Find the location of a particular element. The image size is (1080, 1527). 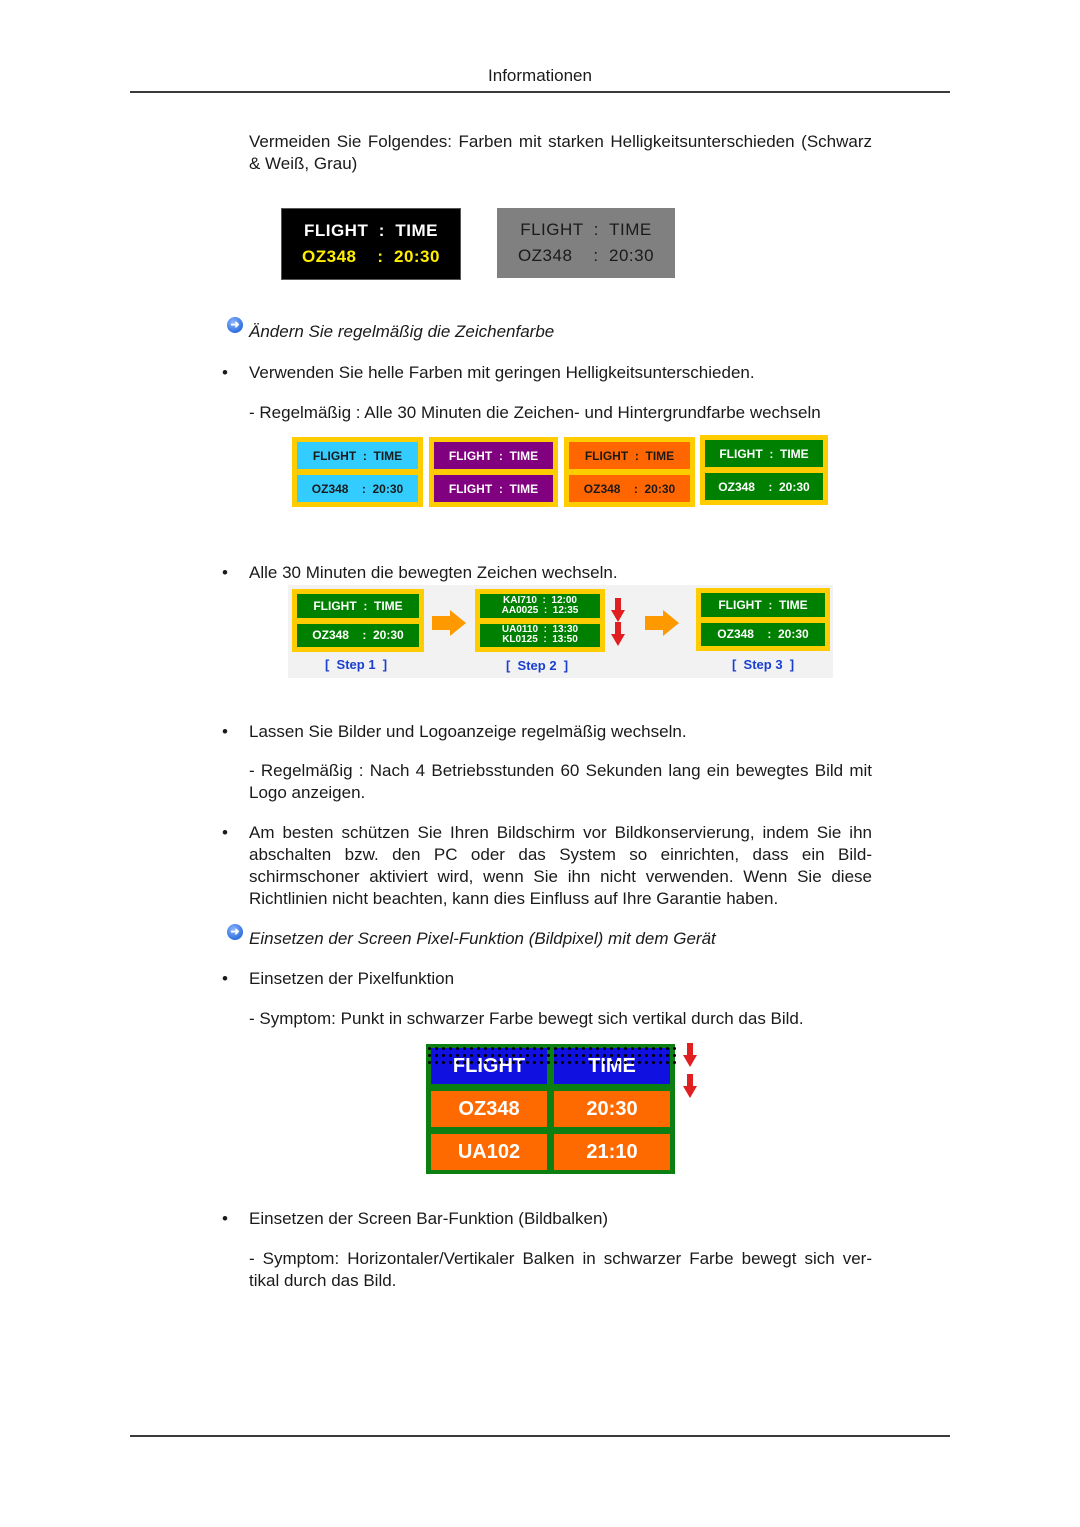

step-1-label: [ Step 1 ] is located at coordinates (356, 664).